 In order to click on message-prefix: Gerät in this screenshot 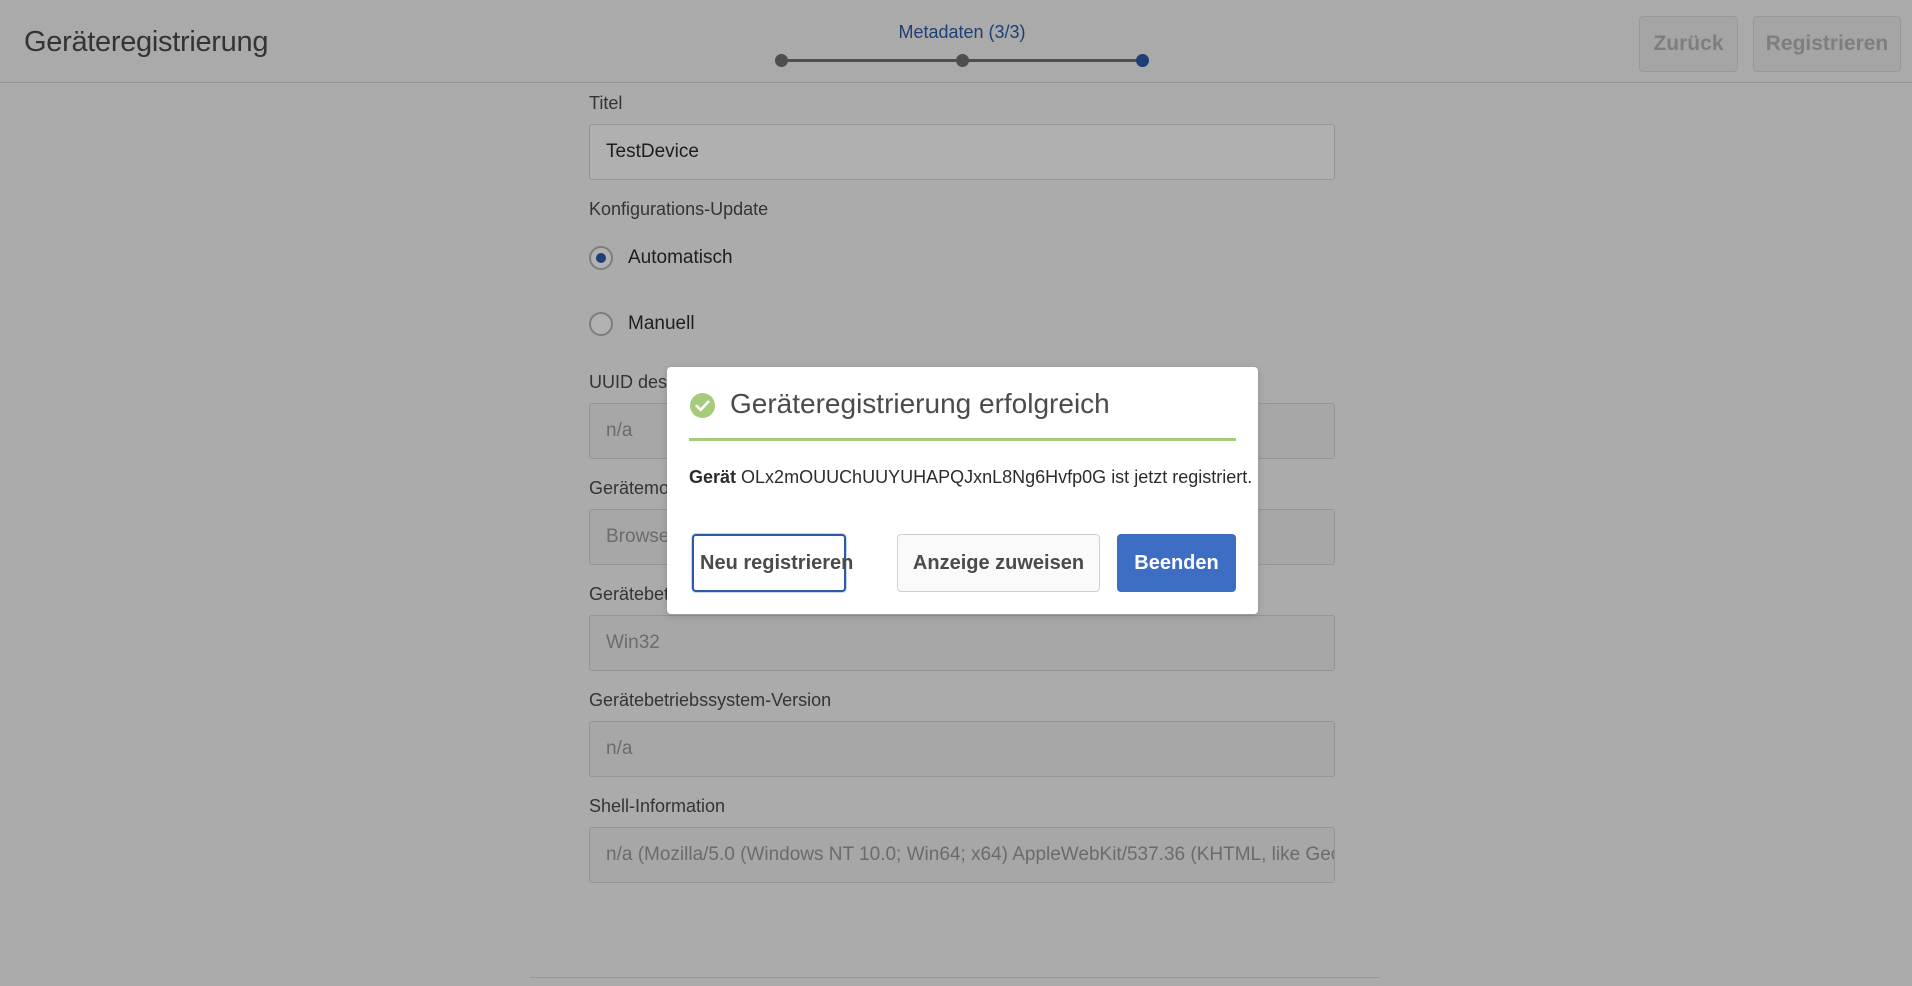, I will do `click(713, 477)`.